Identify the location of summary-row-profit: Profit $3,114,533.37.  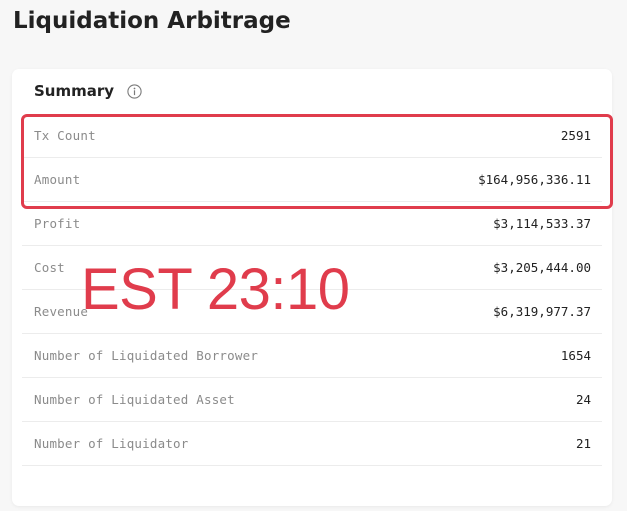
(312, 224).